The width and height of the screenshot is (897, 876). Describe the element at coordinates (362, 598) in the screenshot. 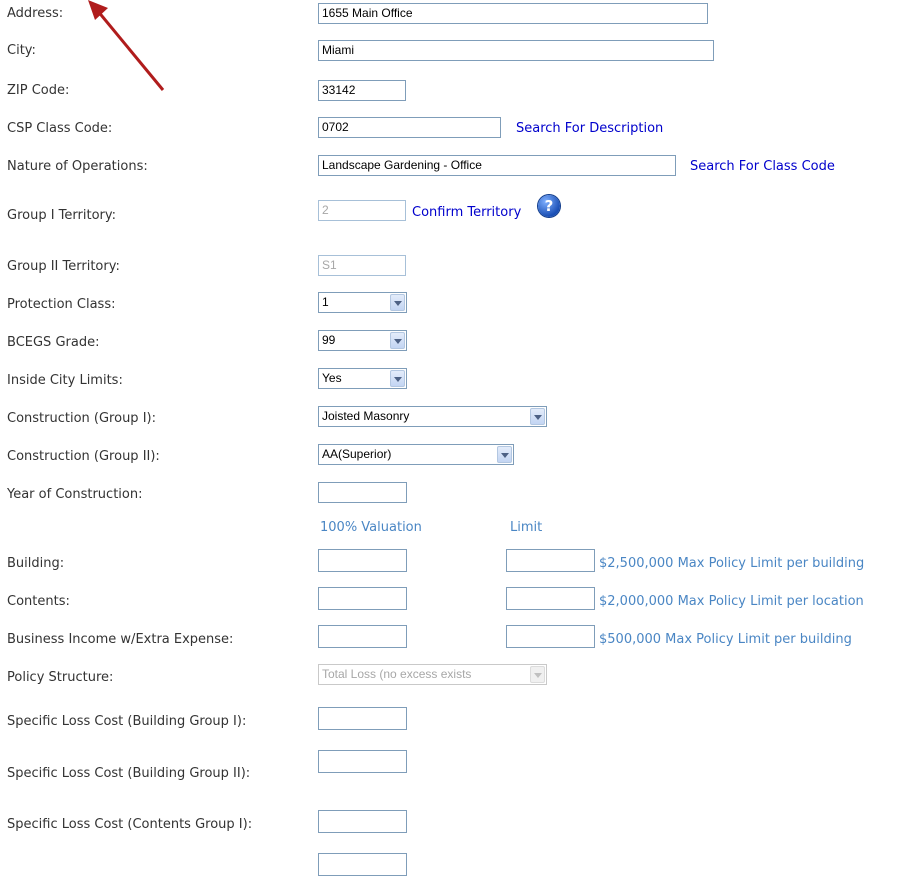

I see `contents-valuation-field` at that location.